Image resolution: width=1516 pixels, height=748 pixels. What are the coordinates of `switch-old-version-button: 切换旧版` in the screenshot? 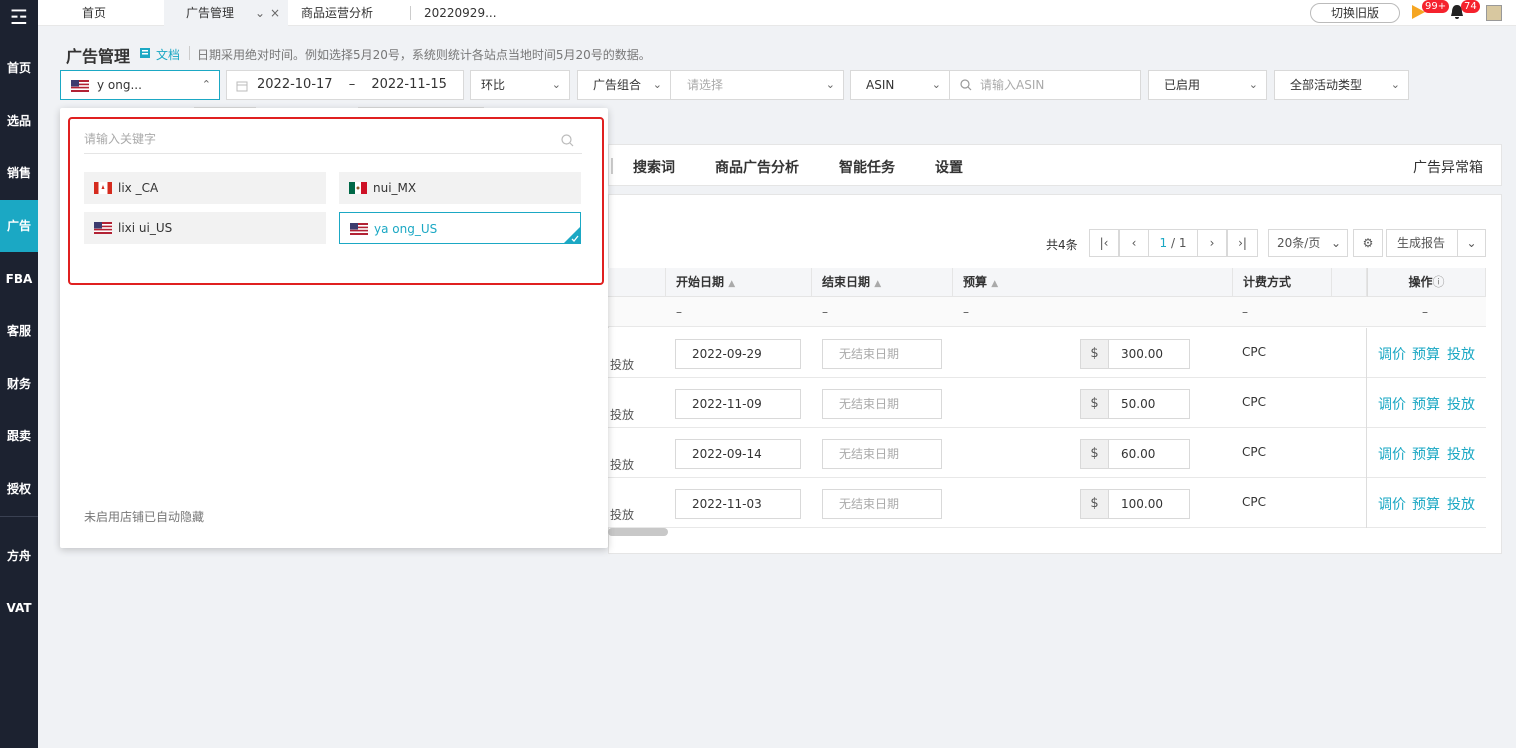 It's located at (1355, 13).